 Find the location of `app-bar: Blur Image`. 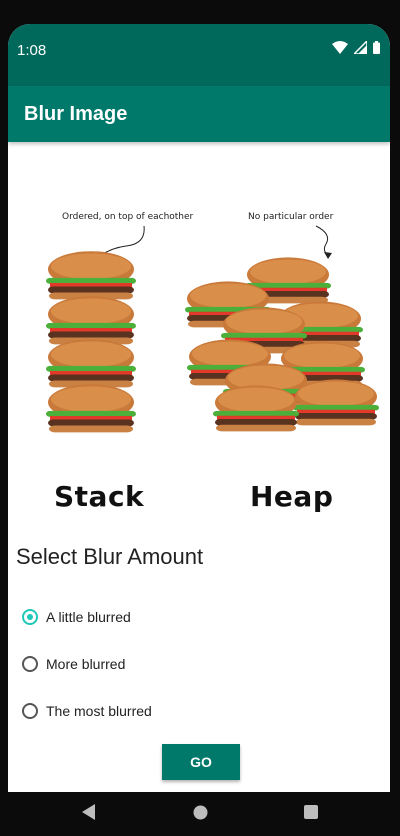

app-bar: Blur Image is located at coordinates (199, 114).